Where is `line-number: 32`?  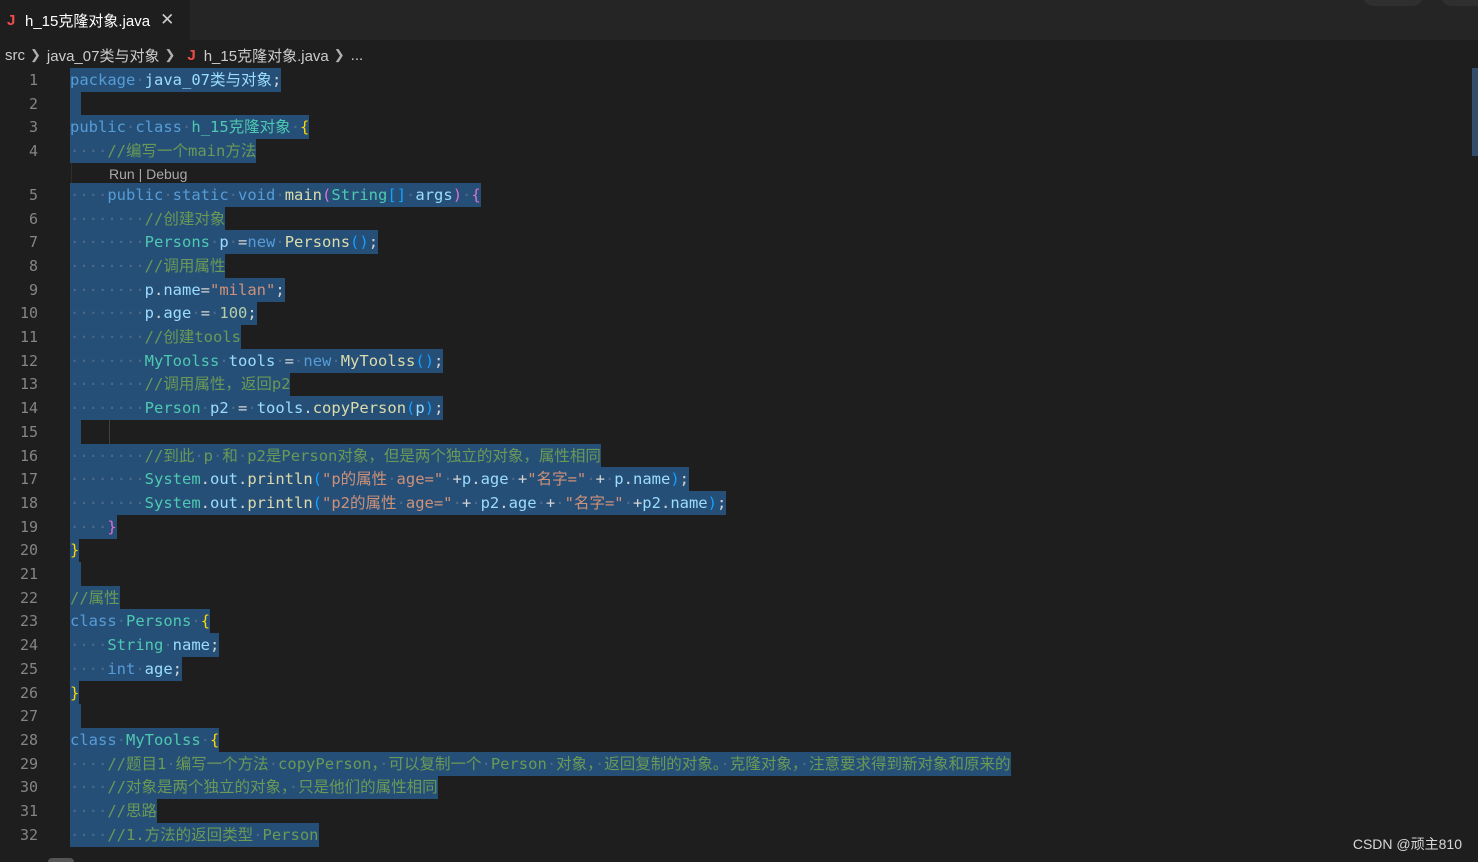 line-number: 32 is located at coordinates (28, 834).